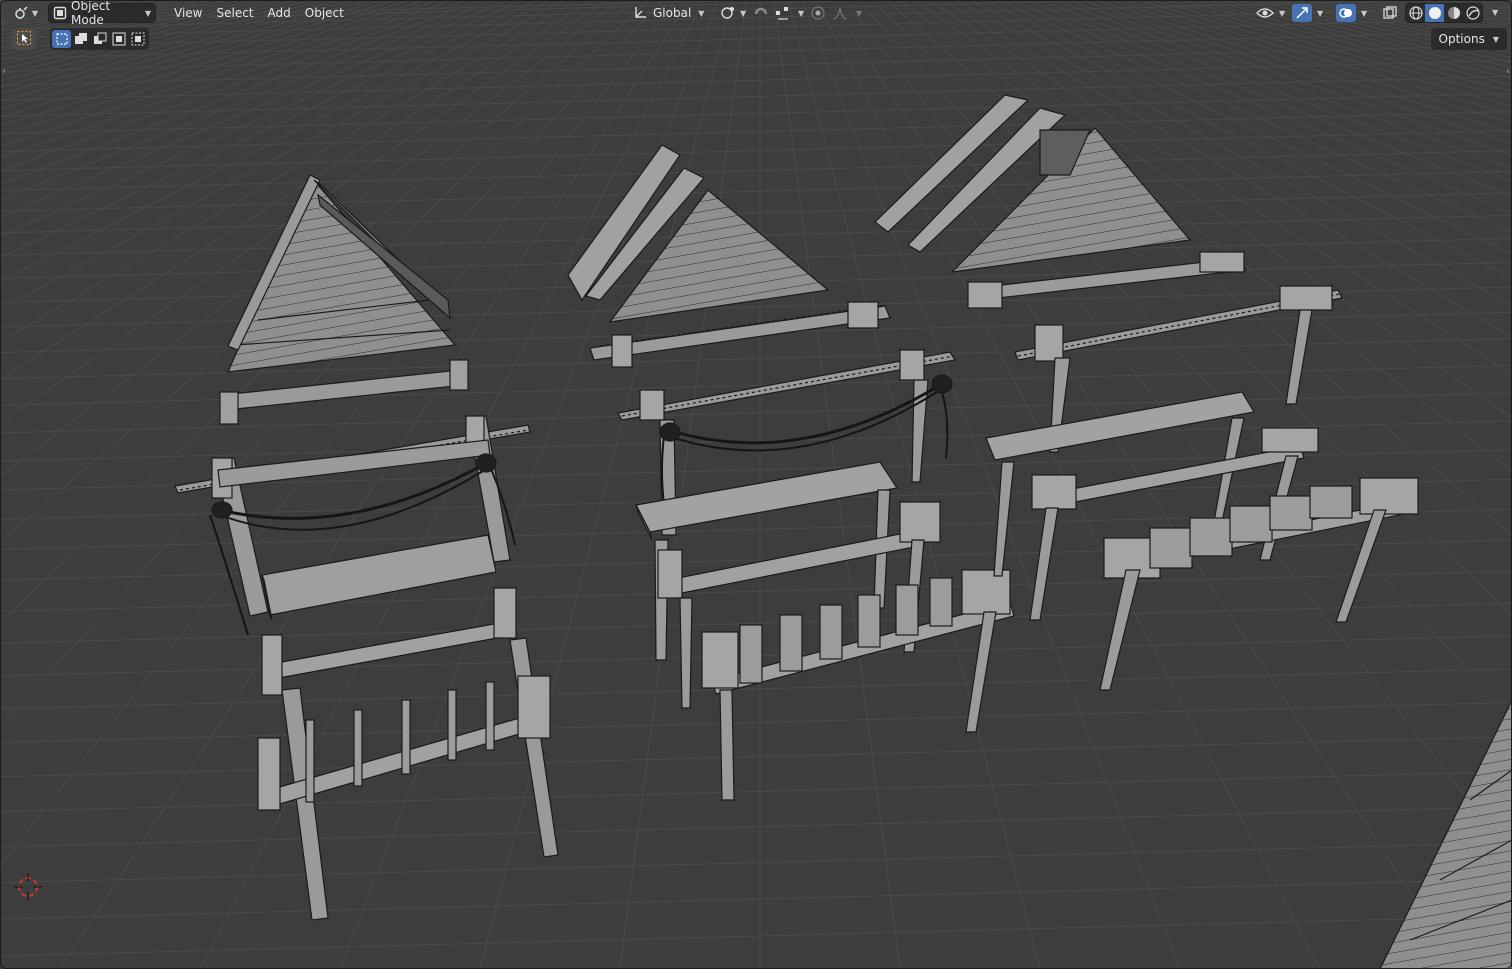 This screenshot has height=969, width=1512. What do you see at coordinates (324, 13) in the screenshot?
I see `menu-object: Object` at bounding box center [324, 13].